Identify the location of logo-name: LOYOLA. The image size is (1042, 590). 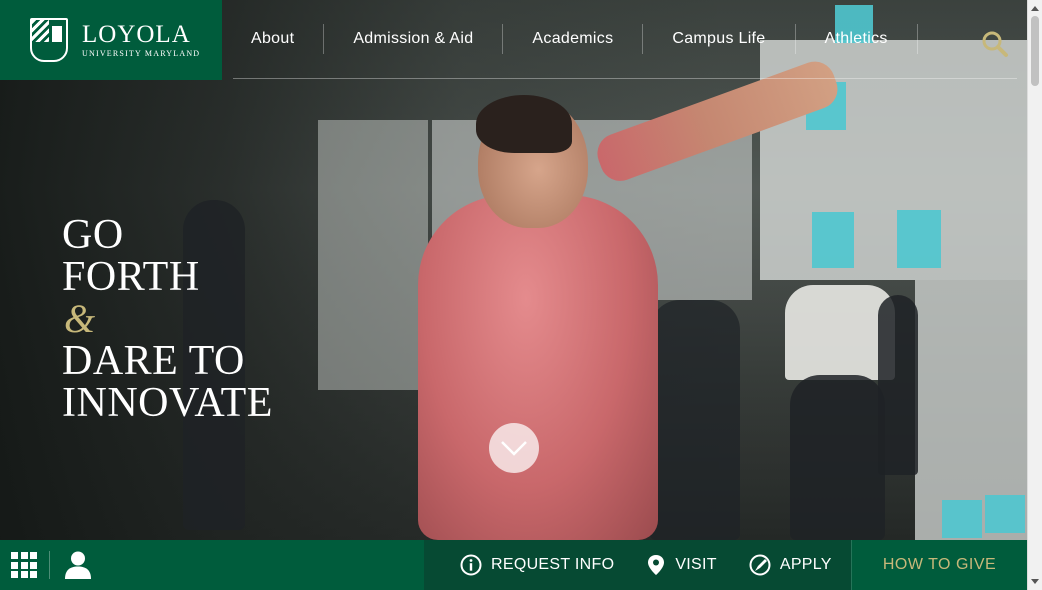
(136, 34).